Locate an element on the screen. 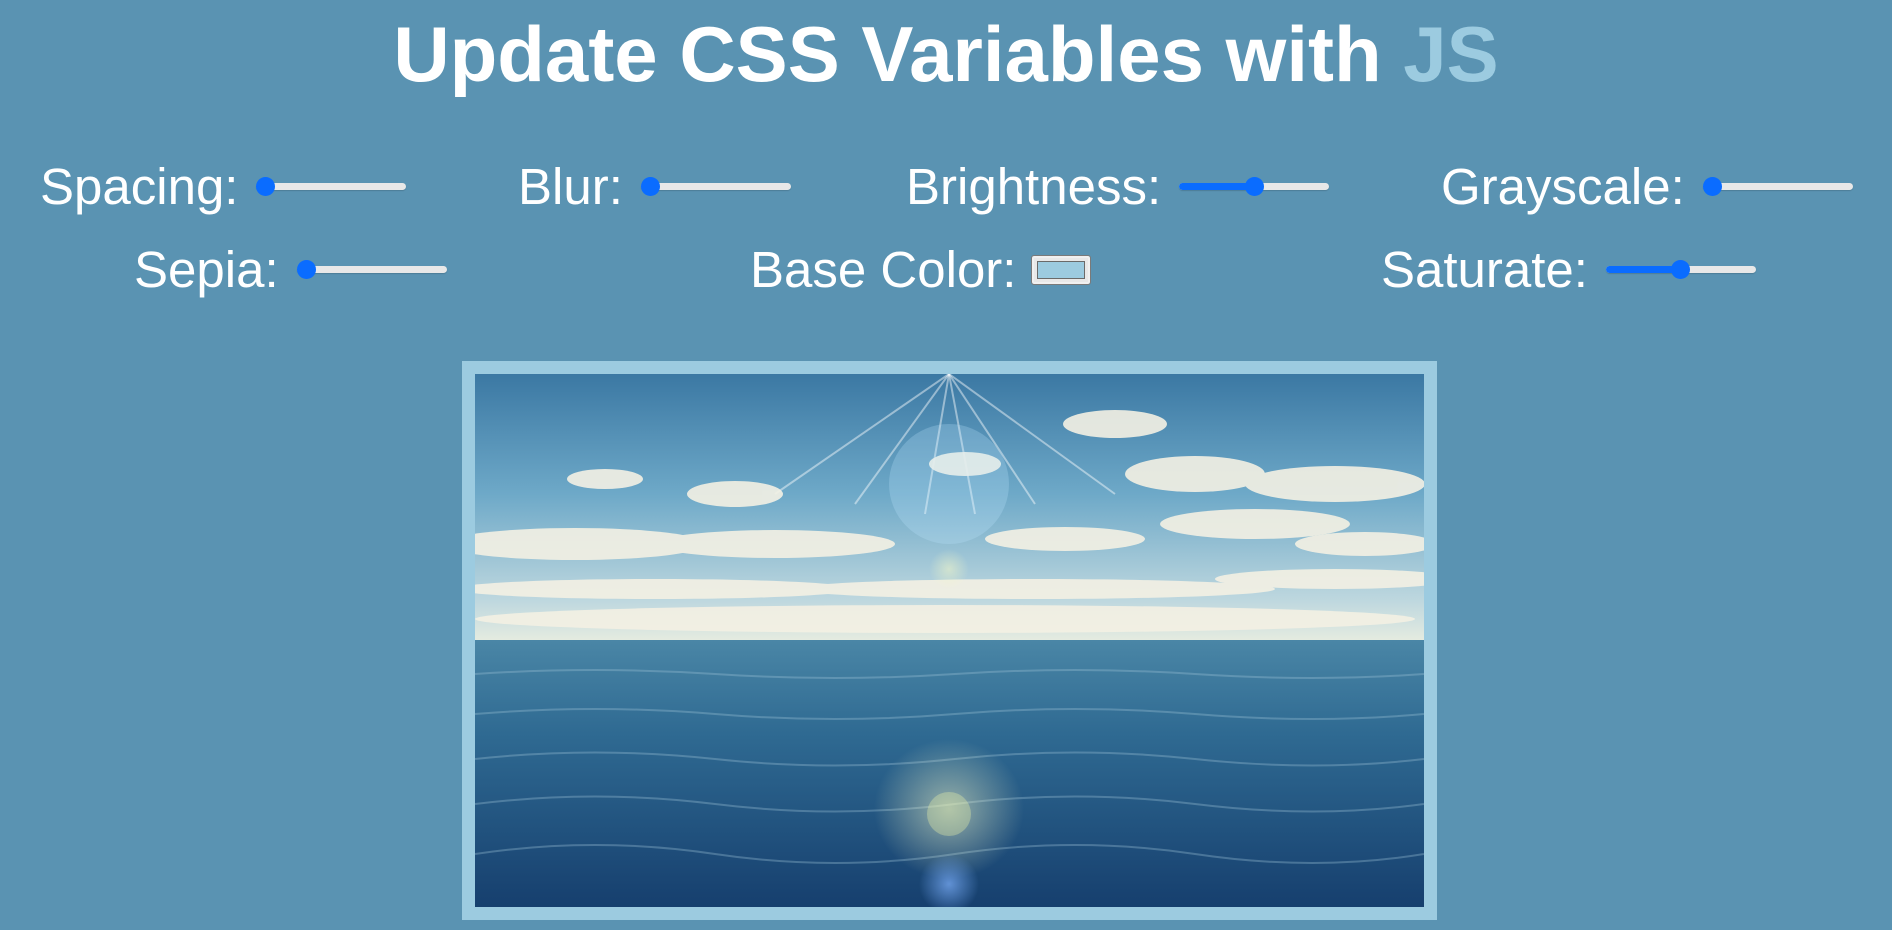 This screenshot has height=930, width=1892. sepia-label: Sepia: is located at coordinates (206, 269).